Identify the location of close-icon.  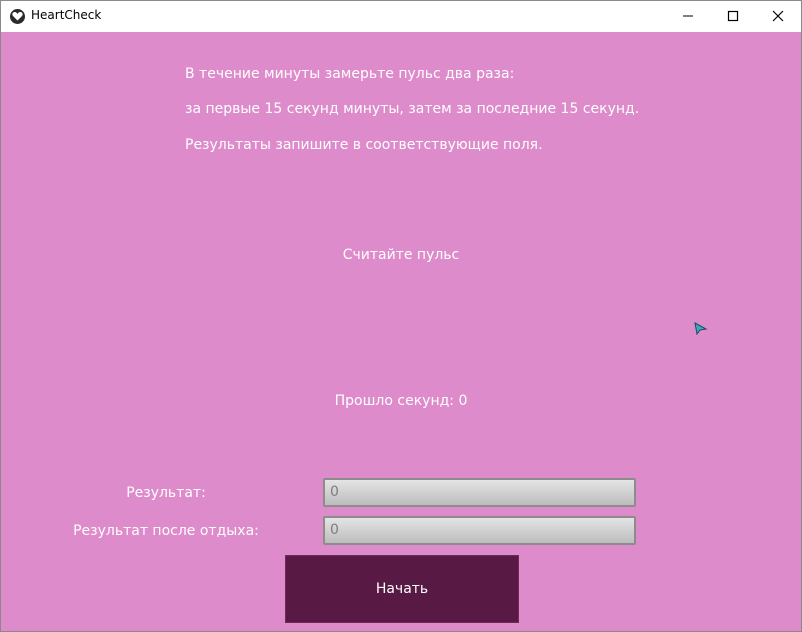
(778, 16).